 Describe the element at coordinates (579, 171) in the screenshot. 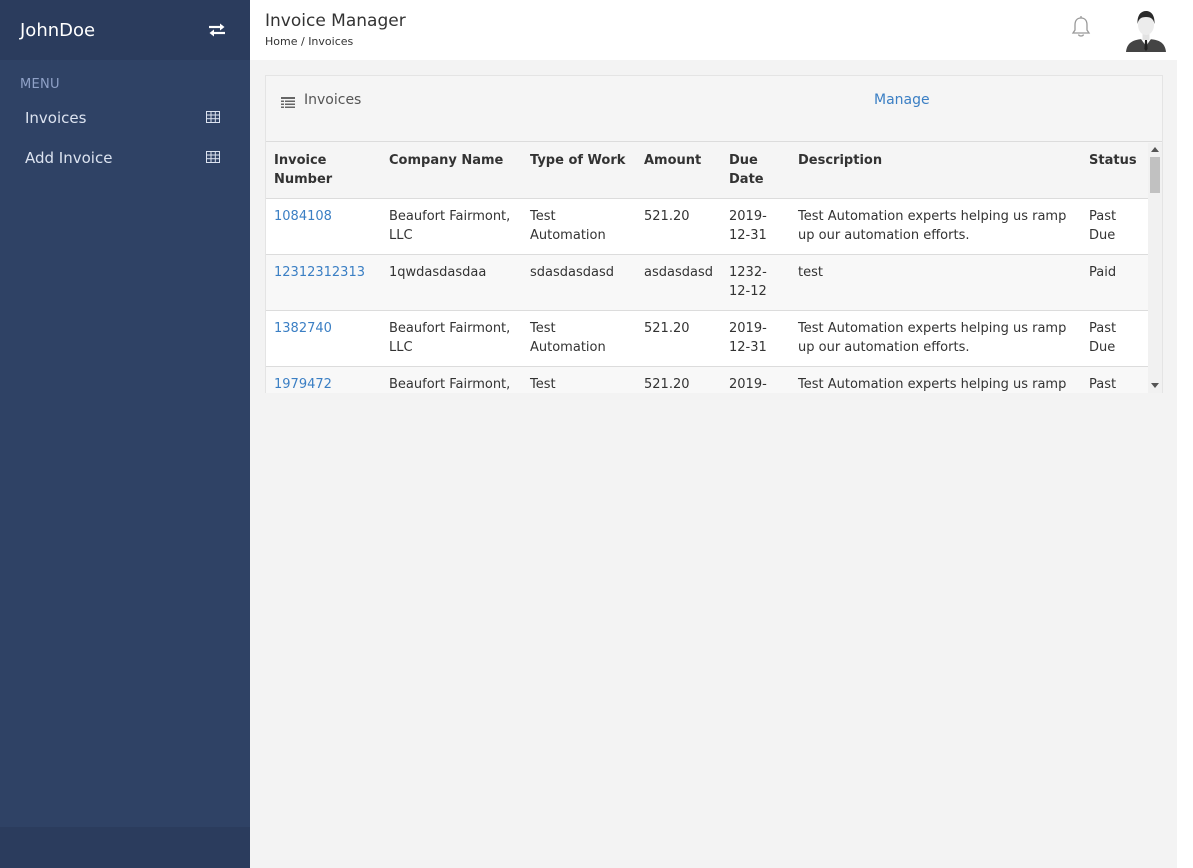

I see `column-header-type-of-work: Type of Work` at that location.